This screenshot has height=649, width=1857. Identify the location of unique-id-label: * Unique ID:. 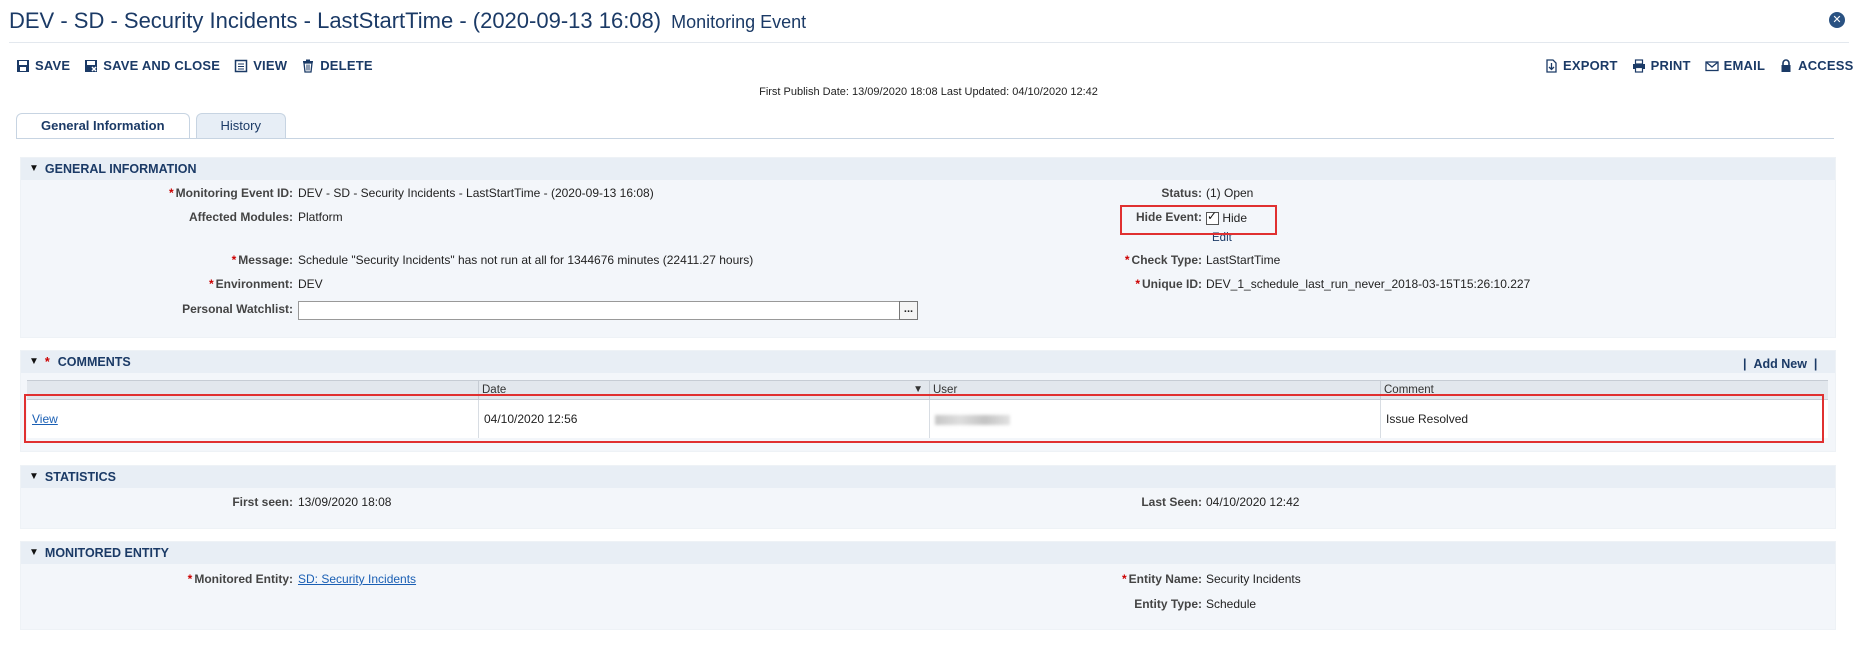
(1168, 284).